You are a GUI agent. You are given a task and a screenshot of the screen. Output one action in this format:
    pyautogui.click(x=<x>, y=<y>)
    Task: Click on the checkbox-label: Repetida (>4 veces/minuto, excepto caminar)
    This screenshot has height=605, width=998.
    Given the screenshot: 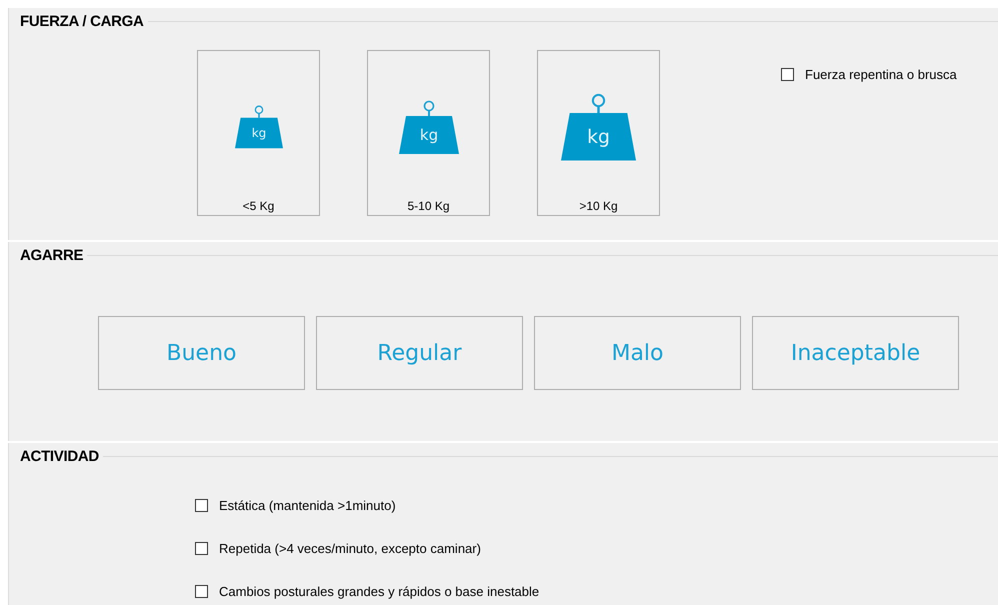 What is the action you would take?
    pyautogui.click(x=350, y=548)
    